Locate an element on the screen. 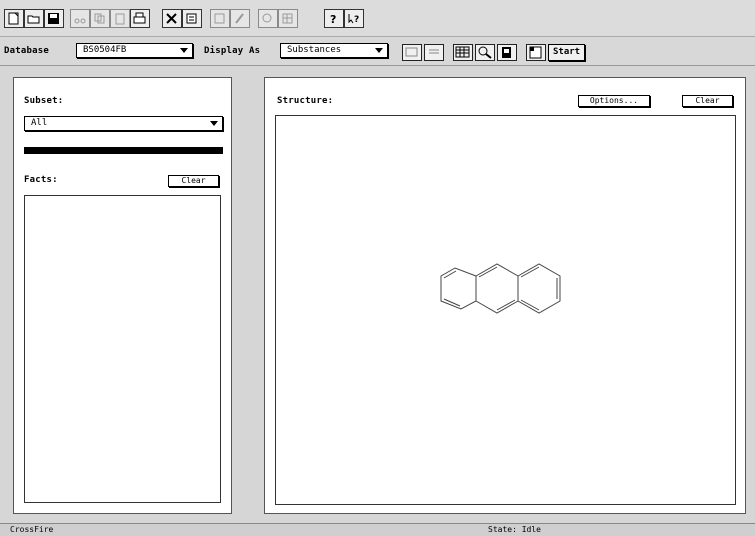 The image size is (755, 536). paste-icon is located at coordinates (120, 18).